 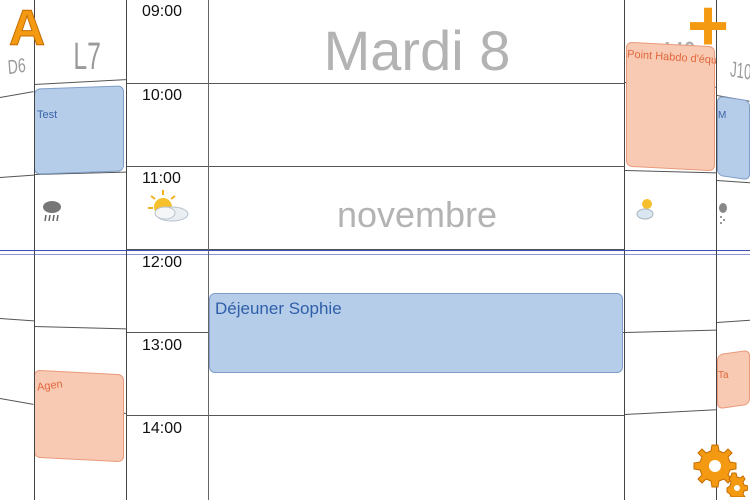 What do you see at coordinates (278, 308) in the screenshot?
I see `event-dejeuner-sophie-label: Déjeuner Sophie` at bounding box center [278, 308].